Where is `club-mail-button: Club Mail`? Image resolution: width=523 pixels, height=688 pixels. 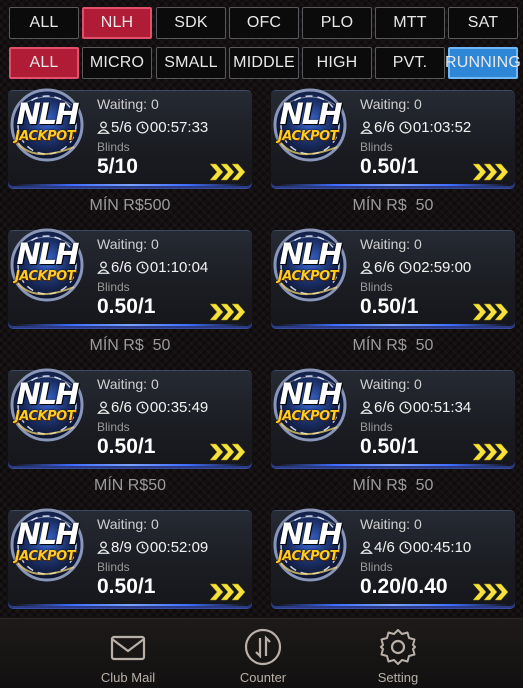
club-mail-button: Club Mail is located at coordinates (128, 656).